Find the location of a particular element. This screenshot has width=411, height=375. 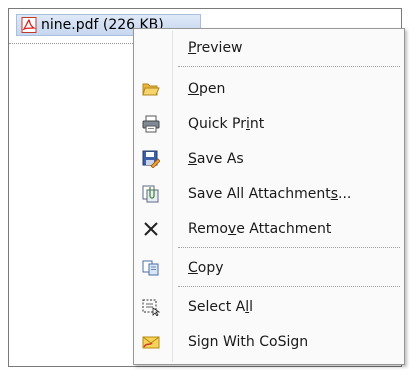

menu-item-save-as: Save As is located at coordinates (269, 159).